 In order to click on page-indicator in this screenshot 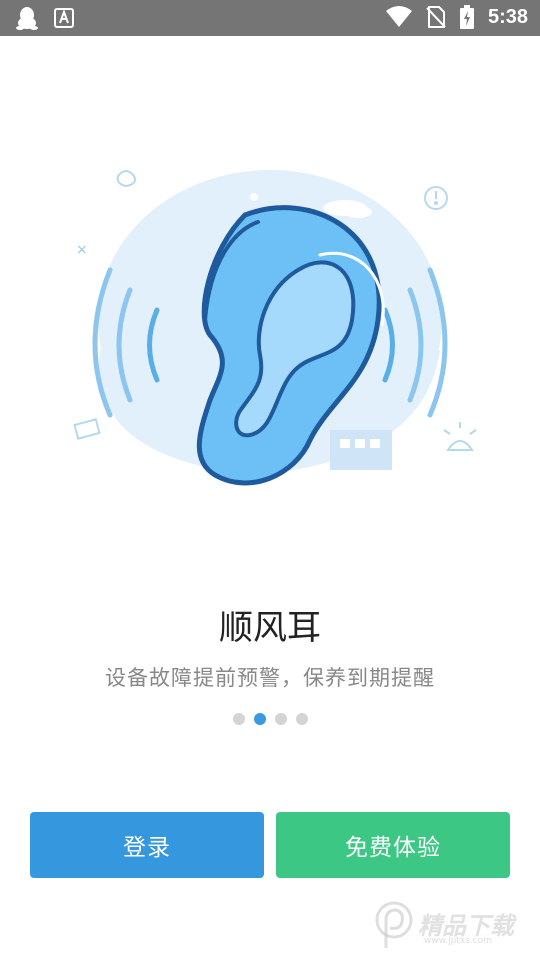, I will do `click(270, 719)`.